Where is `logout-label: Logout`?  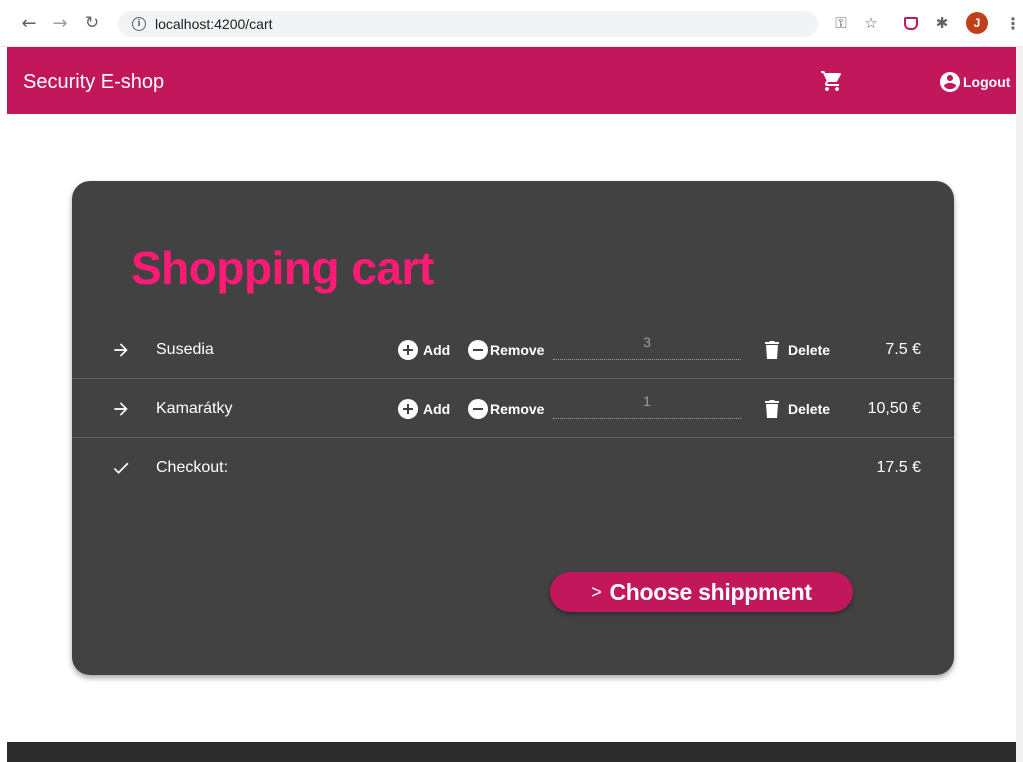 logout-label: Logout is located at coordinates (987, 82).